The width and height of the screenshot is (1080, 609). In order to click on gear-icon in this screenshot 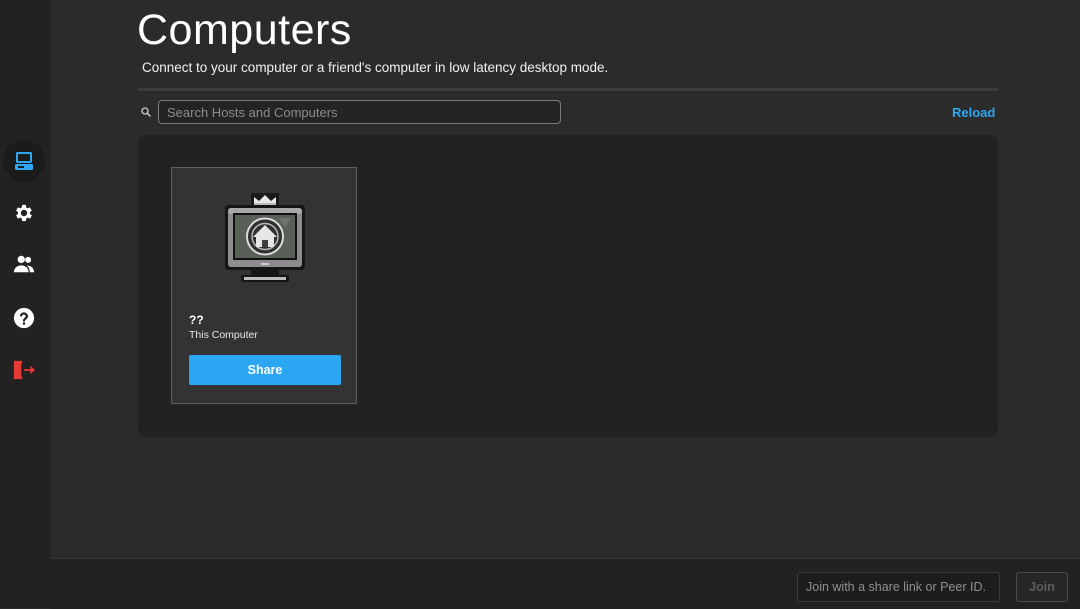, I will do `click(24, 213)`.